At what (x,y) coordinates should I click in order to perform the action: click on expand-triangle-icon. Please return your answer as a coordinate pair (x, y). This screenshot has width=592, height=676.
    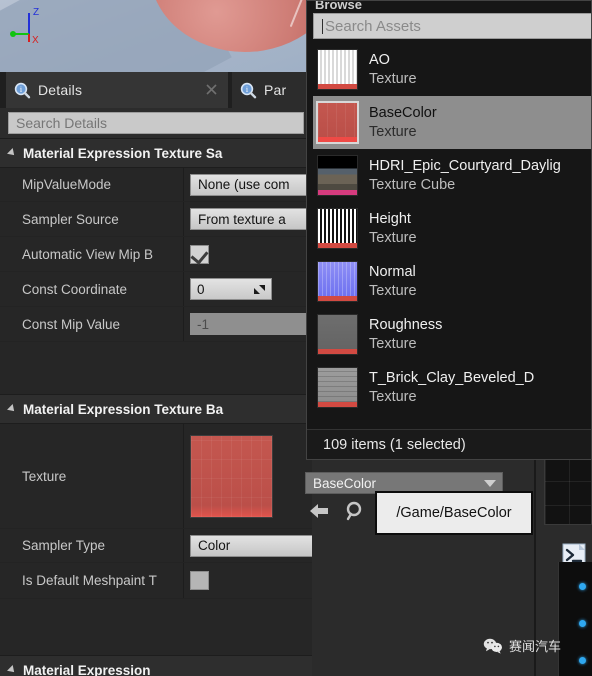
    Looking at the image, I should click on (12, 670).